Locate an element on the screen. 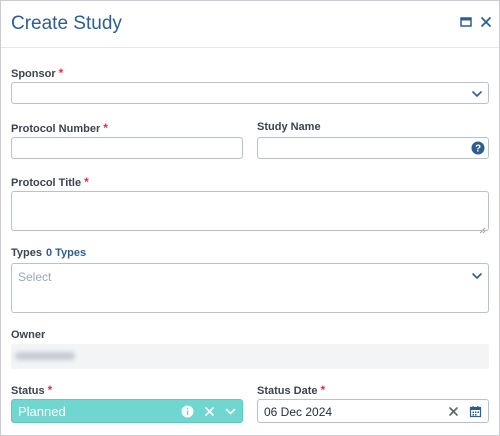  owner-label-text: Owner is located at coordinates (28, 335).